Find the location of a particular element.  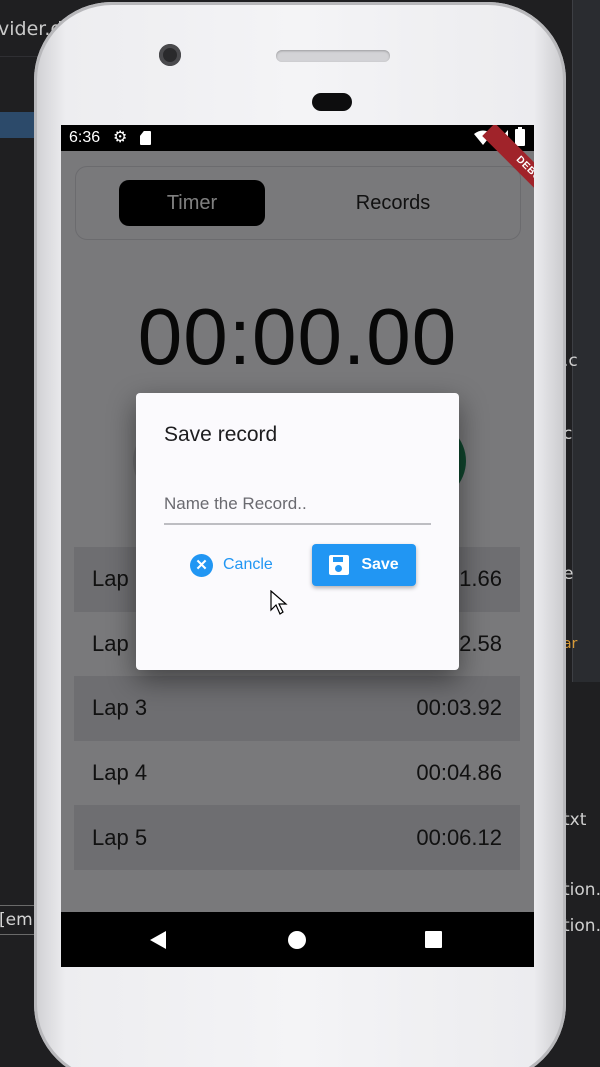

gear-icon: ⚙ is located at coordinates (120, 137).